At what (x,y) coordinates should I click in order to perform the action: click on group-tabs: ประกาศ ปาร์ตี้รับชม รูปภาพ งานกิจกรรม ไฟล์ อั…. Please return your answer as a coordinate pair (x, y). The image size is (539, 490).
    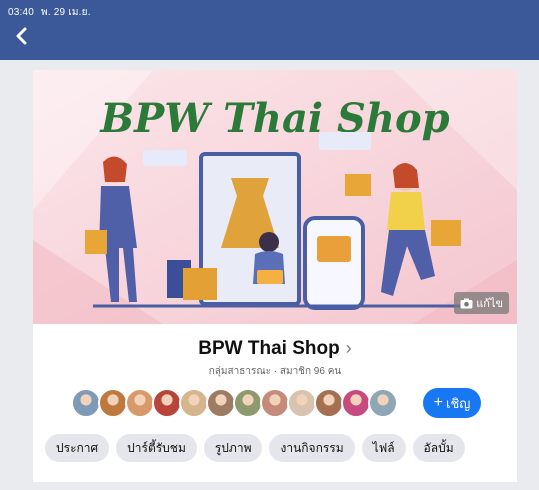
    Looking at the image, I should click on (255, 448).